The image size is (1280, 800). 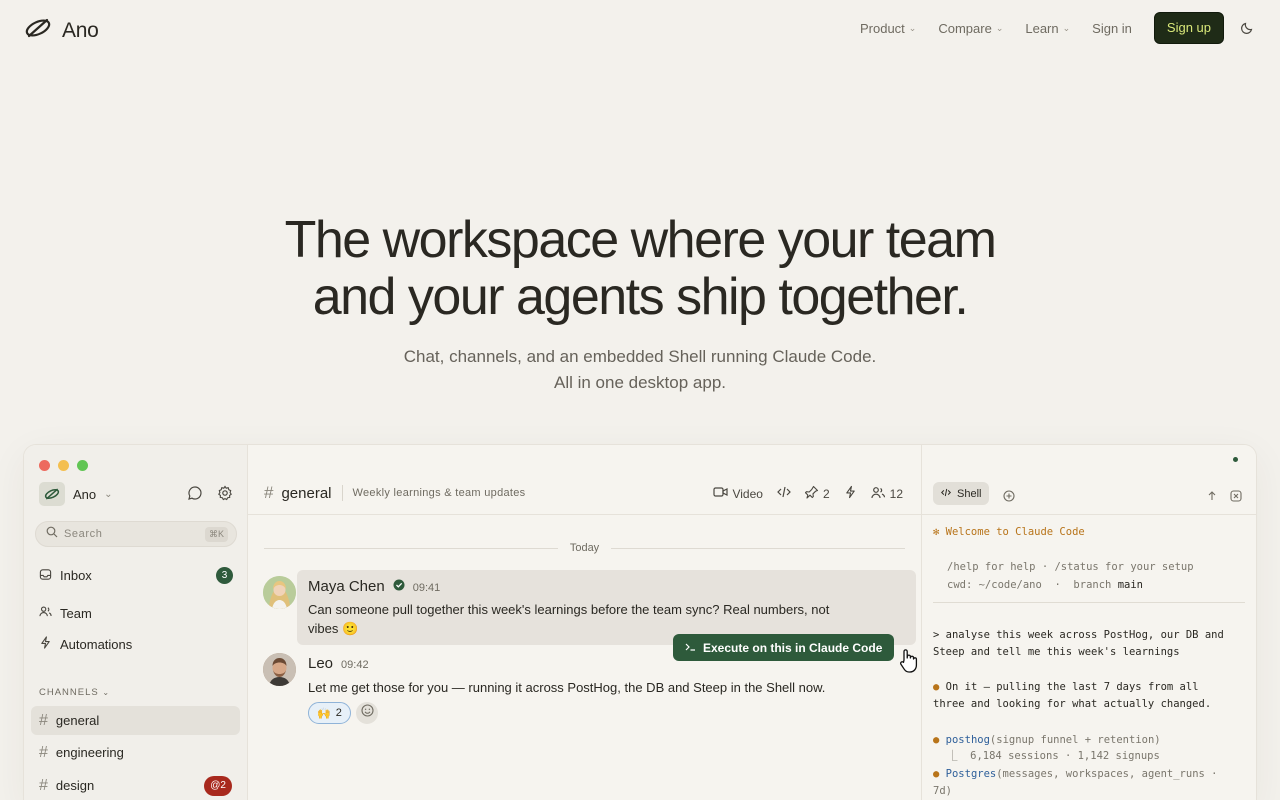 I want to click on channel-general: # general, so click(x=135, y=720).